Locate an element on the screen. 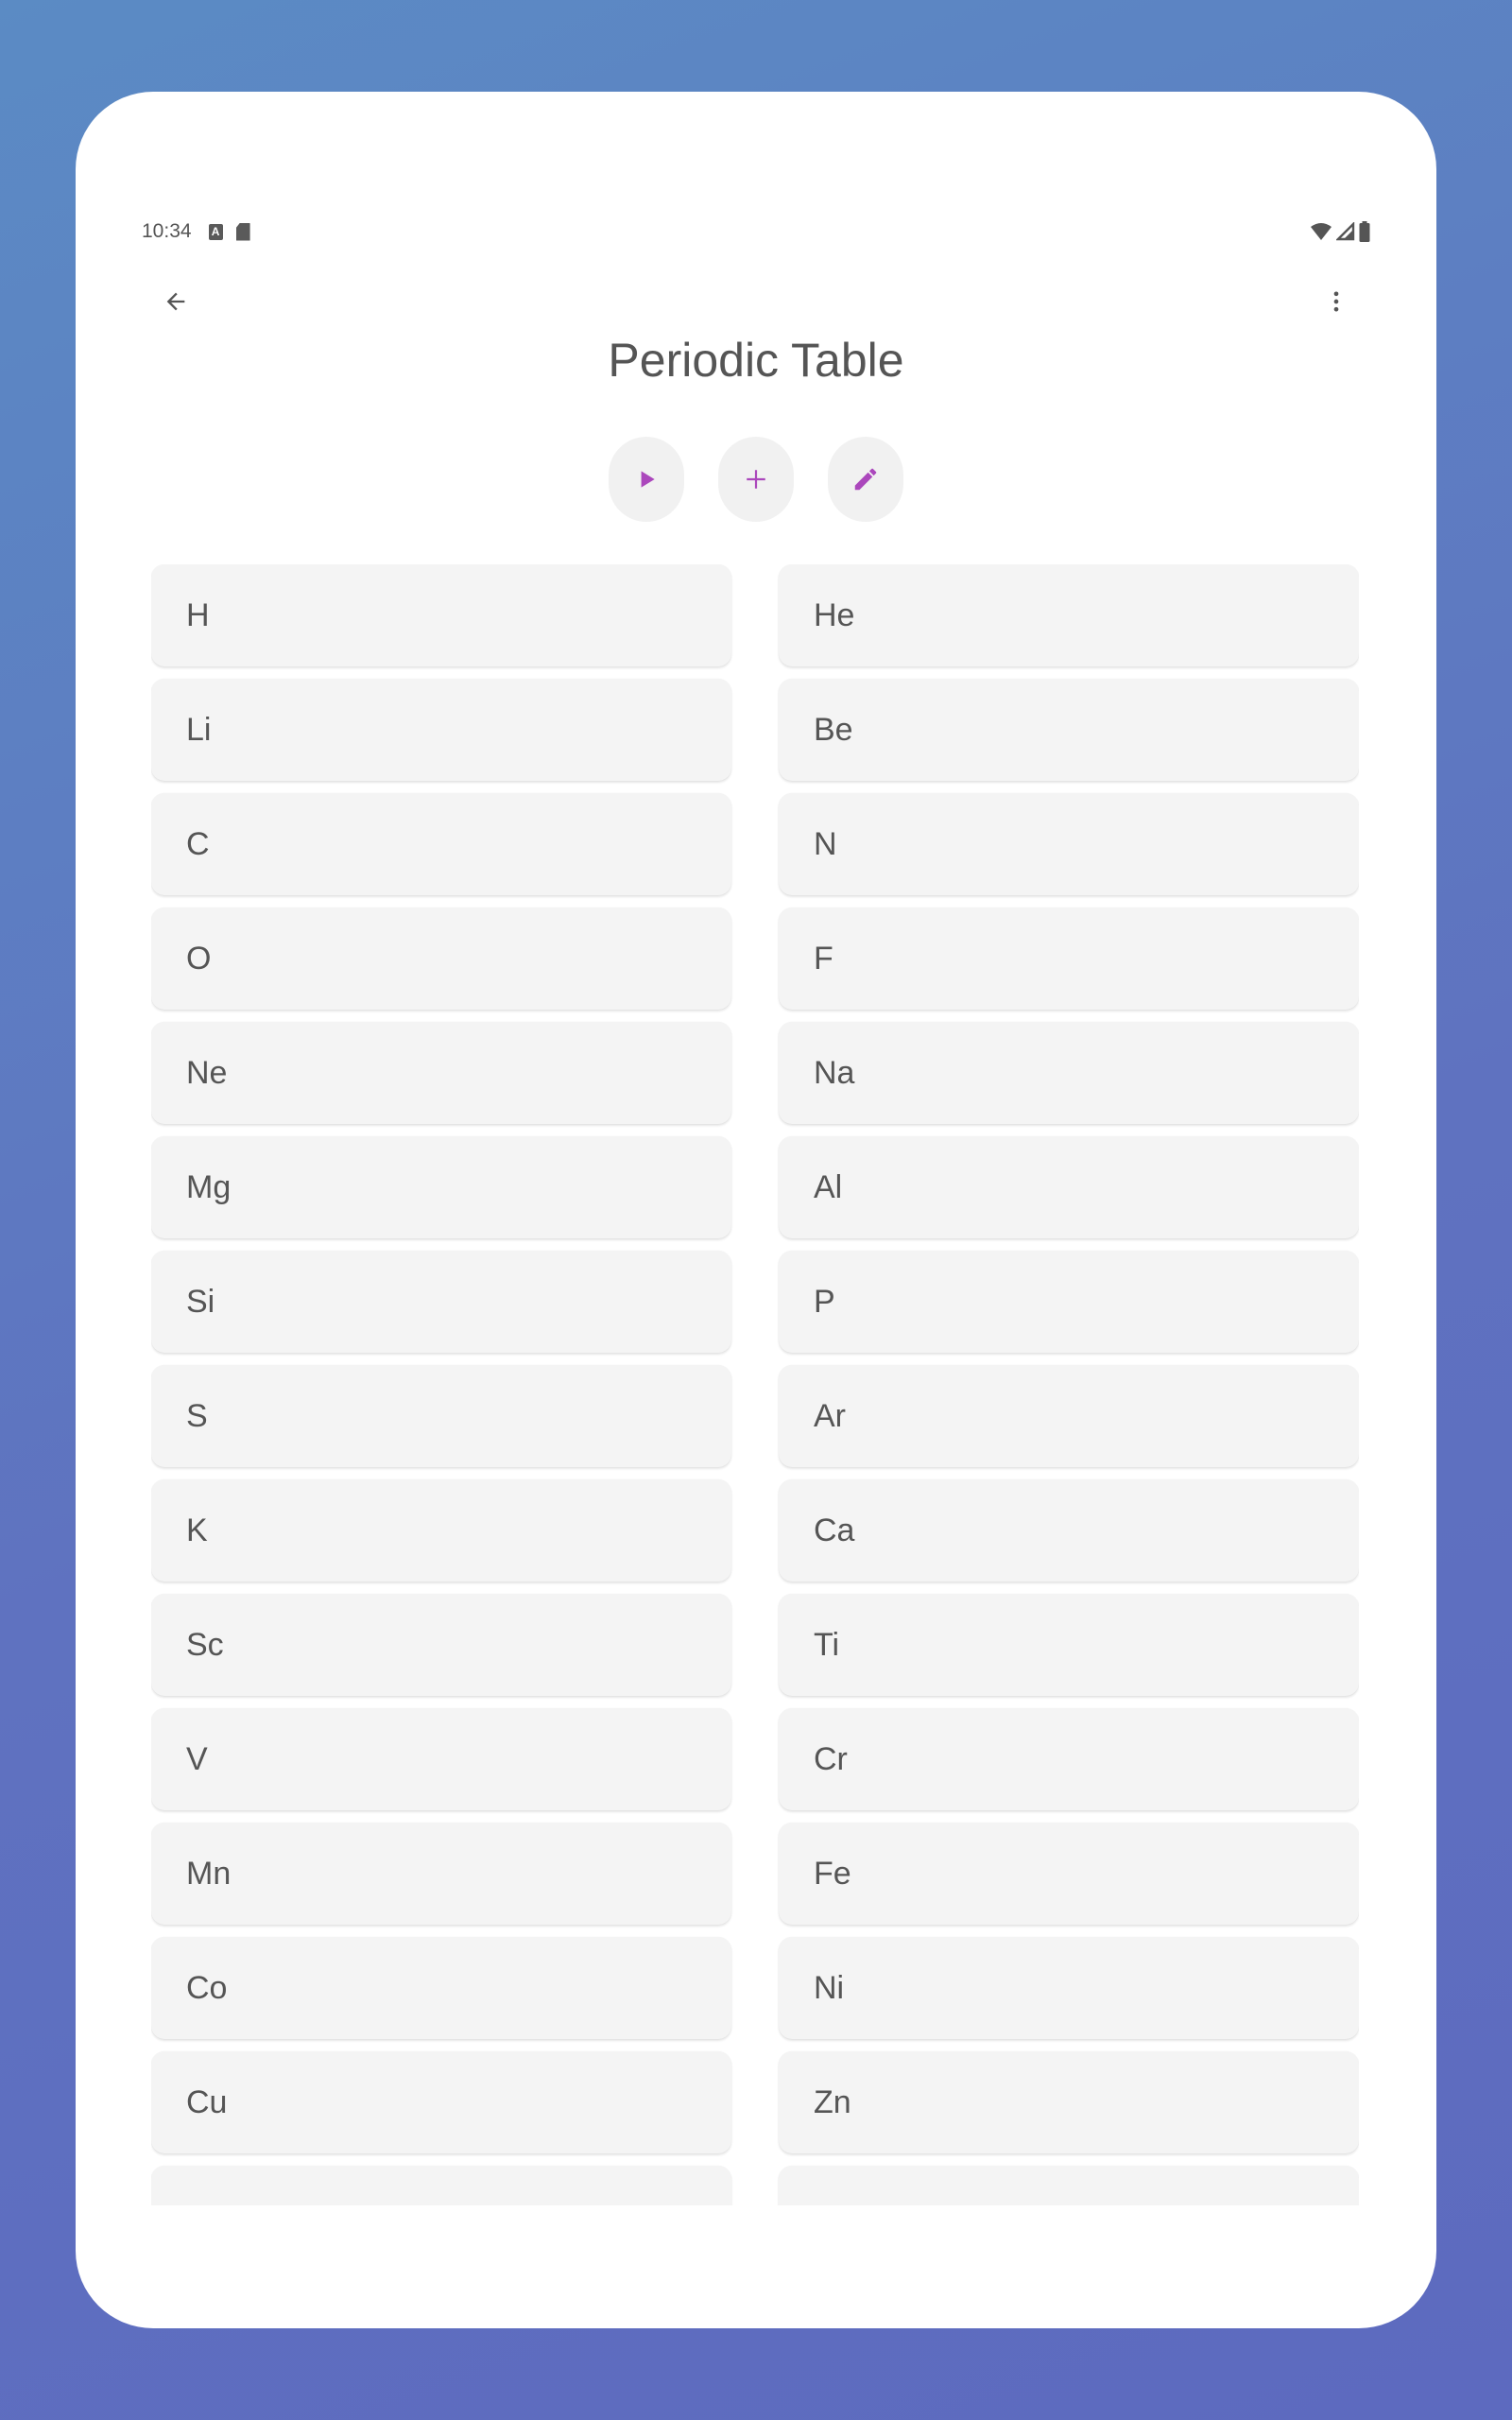 This screenshot has height=2420, width=1512. more-options-button is located at coordinates (1336, 302).